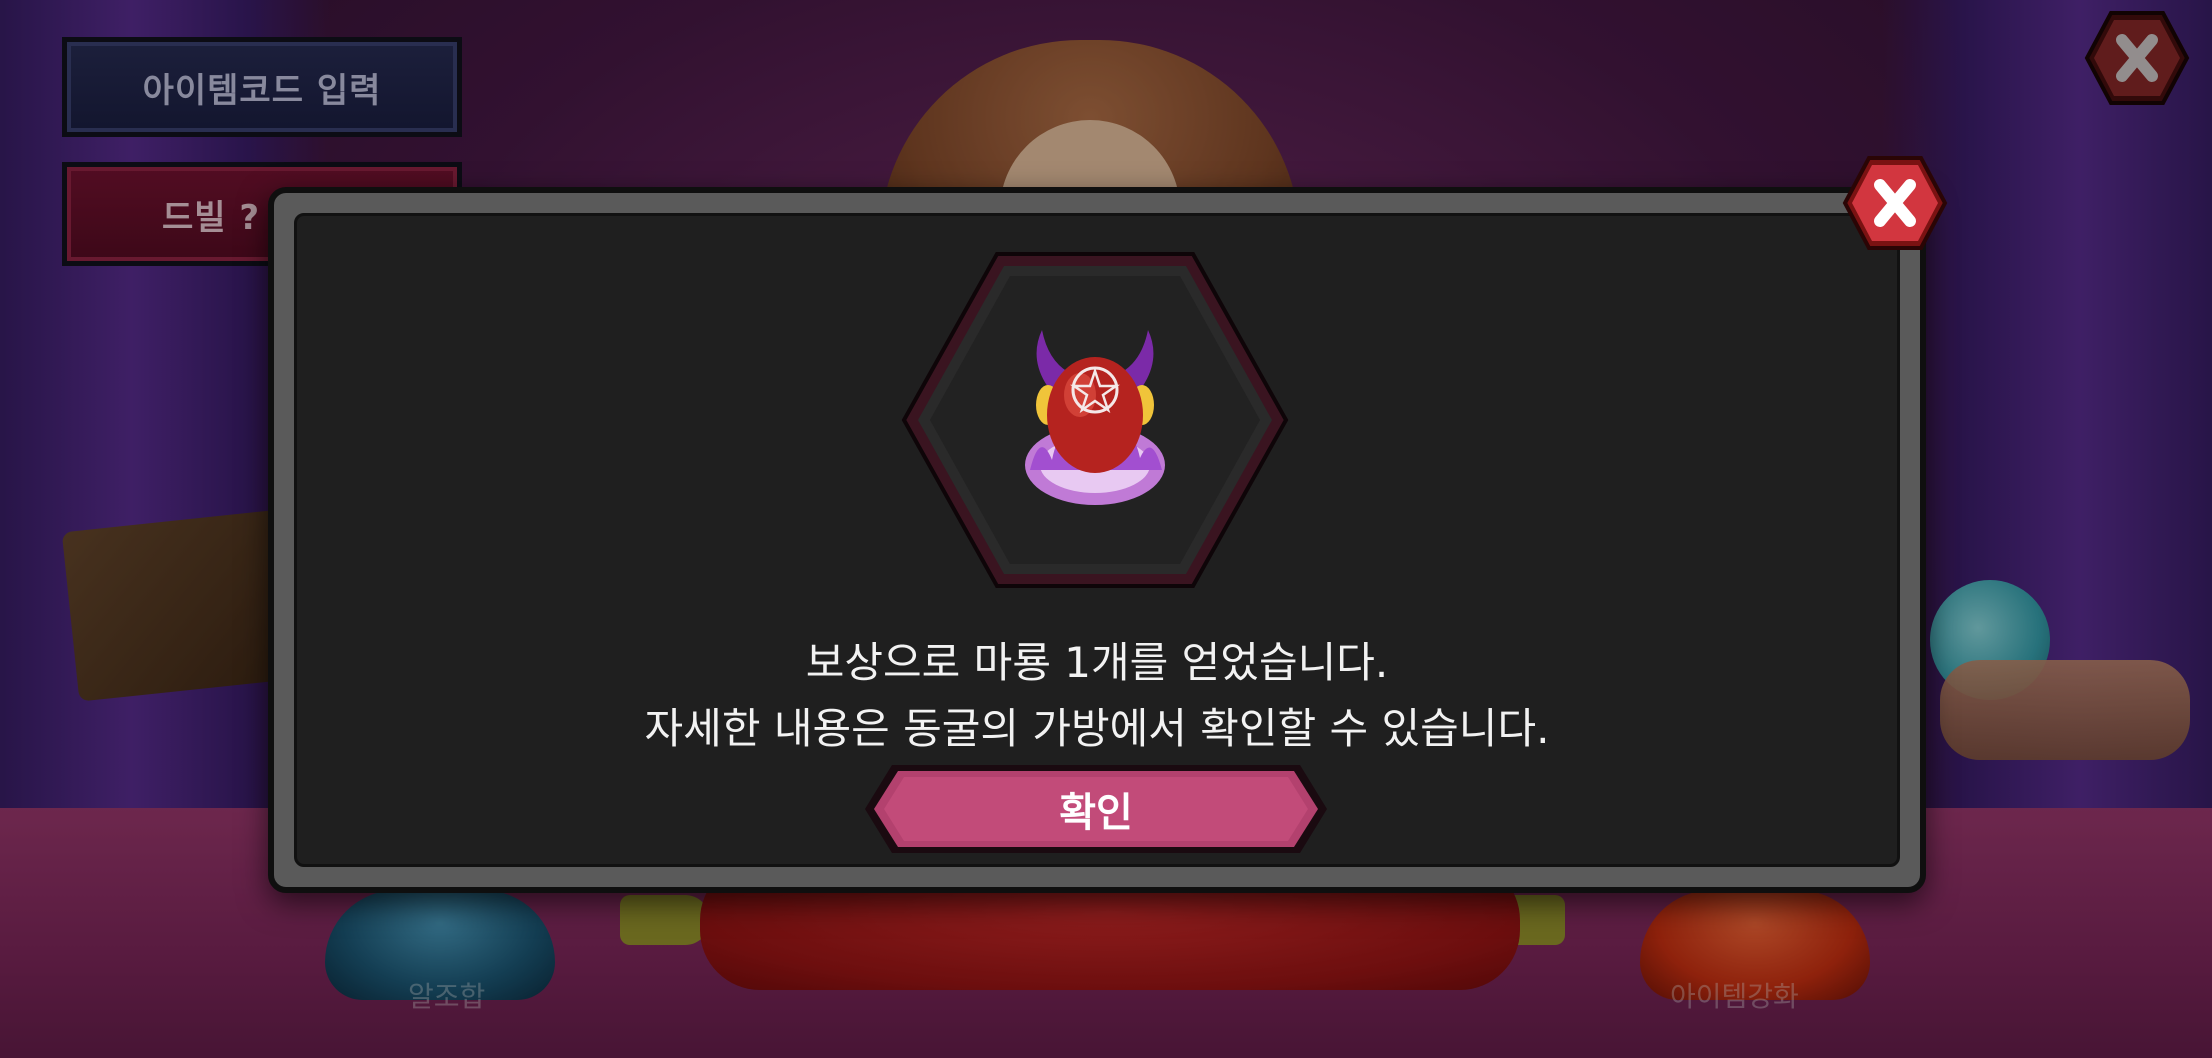 This screenshot has height=1058, width=2212. Describe the element at coordinates (1097, 662) in the screenshot. I see `reward-message-line1: 보상으로 마룡 1개를 얻었습니다.` at that location.